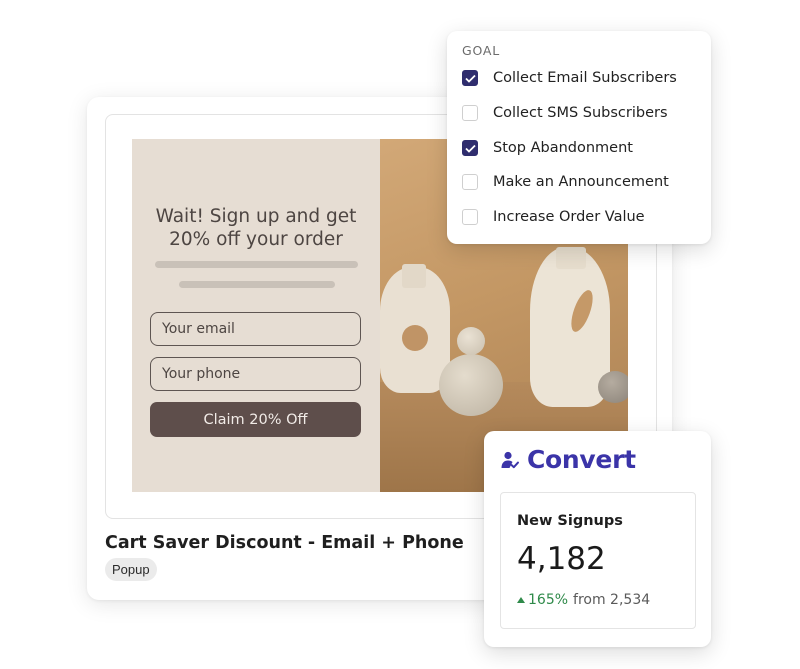 The image size is (800, 669). I want to click on goal-option-label: Collect Email Subscribers, so click(585, 78).